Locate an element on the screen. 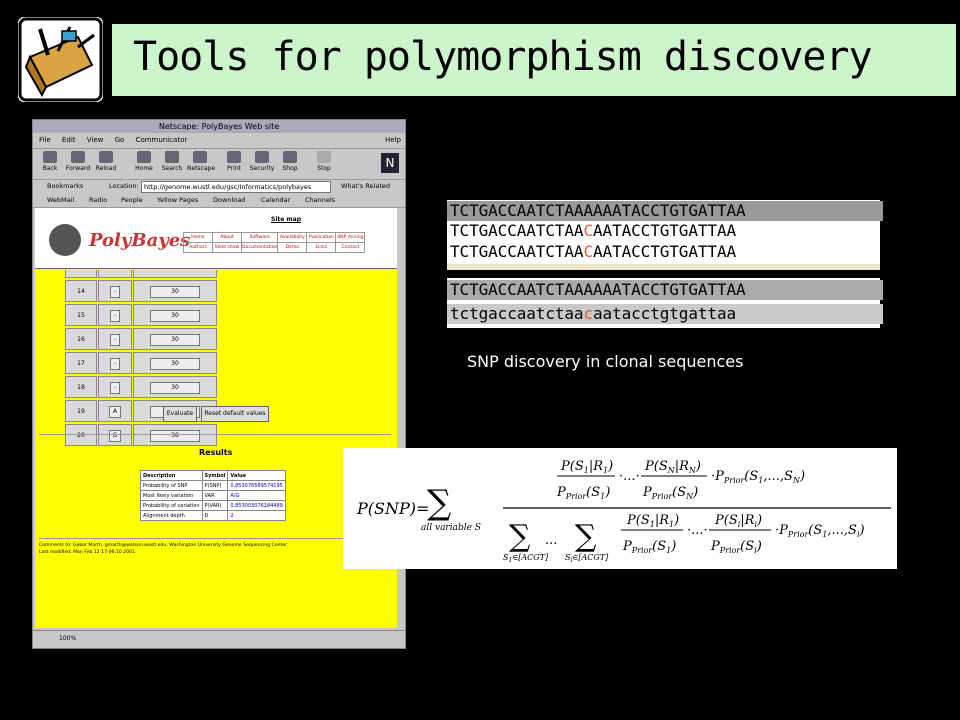 The height and width of the screenshot is (720, 960). menu-view: View is located at coordinates (95, 140).